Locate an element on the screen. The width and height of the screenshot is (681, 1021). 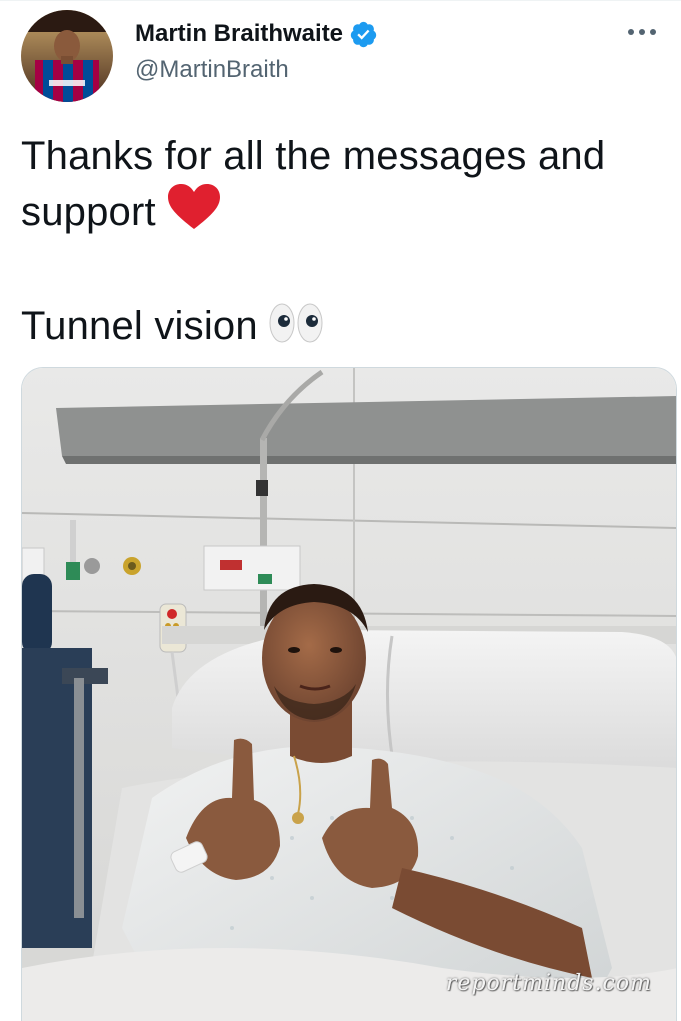
author-names: Martin Braithwaite @MartinBraith is located at coordinates (256, 53).